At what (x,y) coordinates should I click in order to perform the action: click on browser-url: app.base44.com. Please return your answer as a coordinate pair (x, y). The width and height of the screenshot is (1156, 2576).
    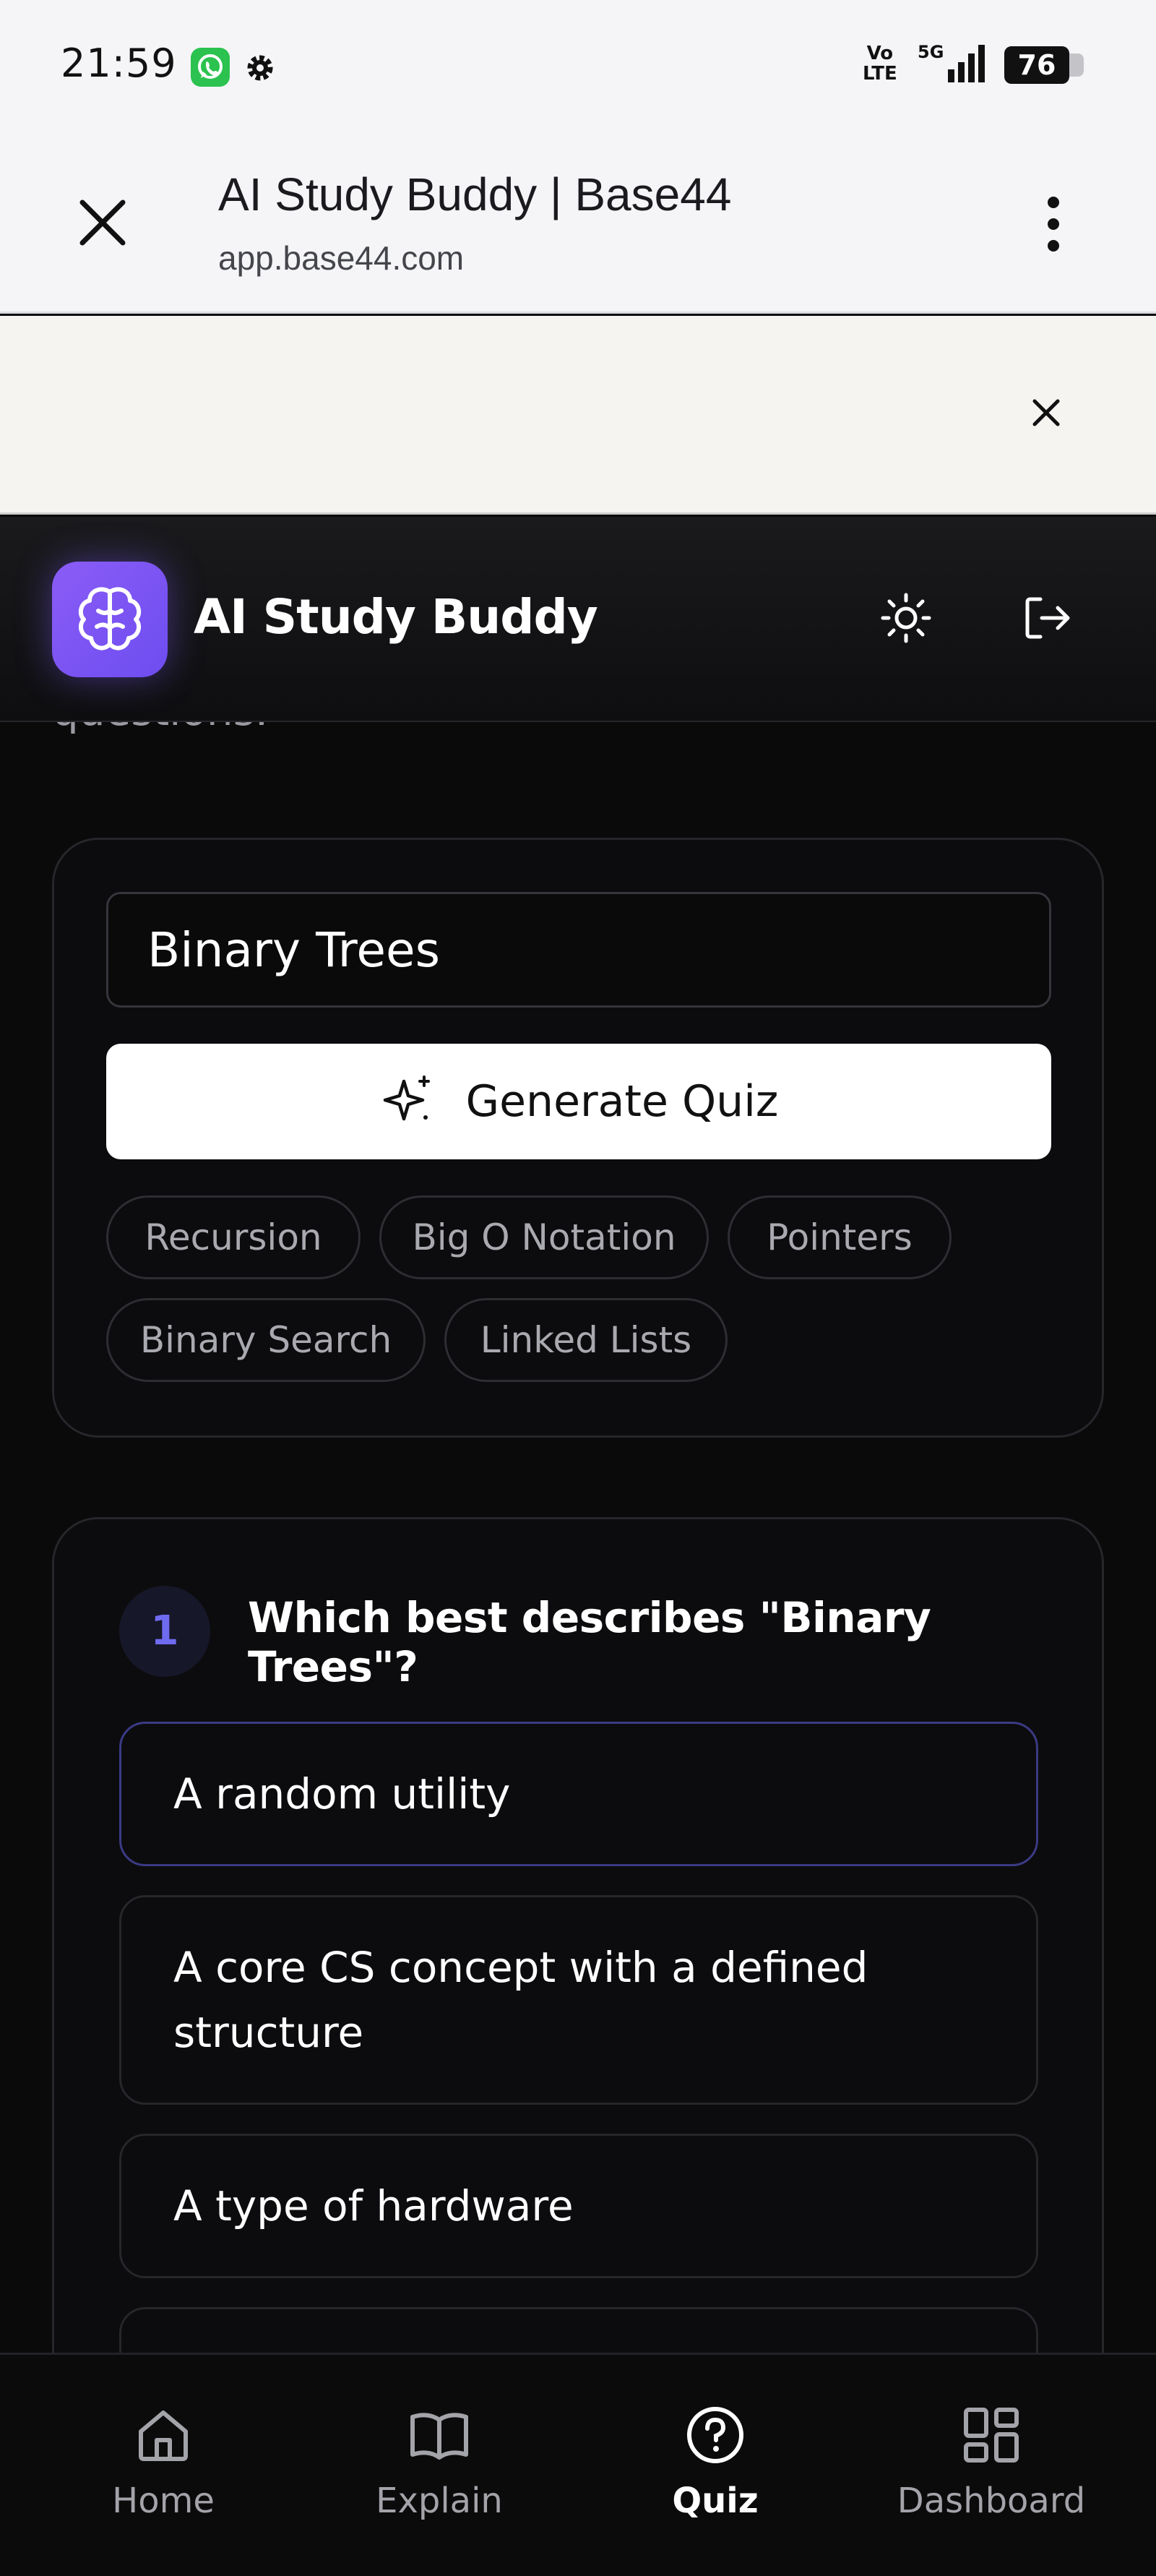
    Looking at the image, I should click on (341, 259).